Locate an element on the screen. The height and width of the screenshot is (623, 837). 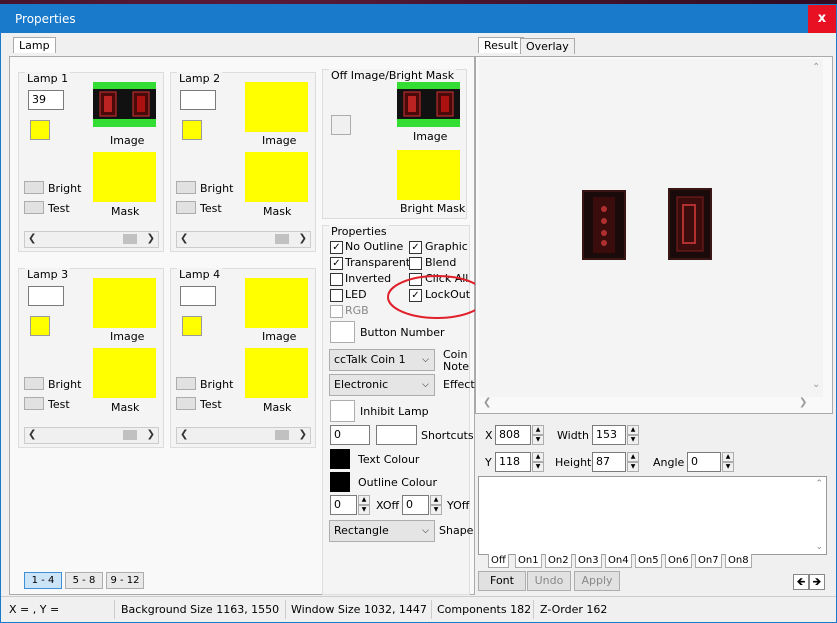
lamp-1-test-button is located at coordinates (34, 207).